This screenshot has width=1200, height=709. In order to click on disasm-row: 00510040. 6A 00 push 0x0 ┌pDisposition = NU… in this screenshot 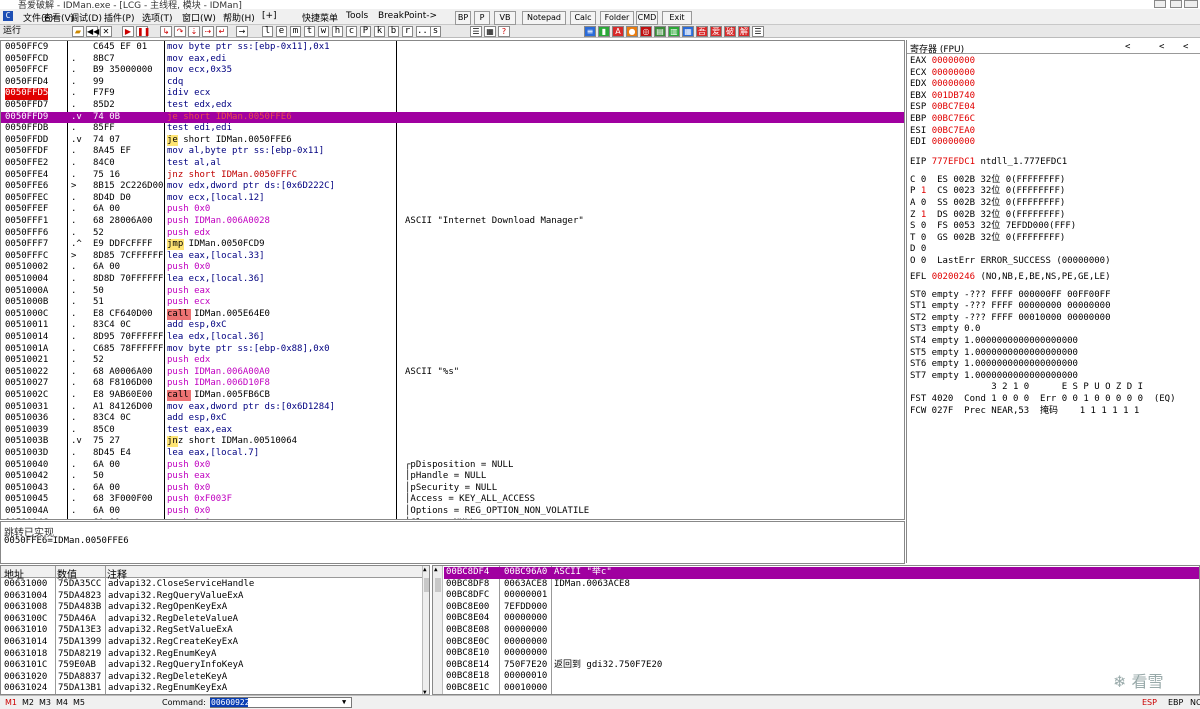, I will do `click(452, 466)`.